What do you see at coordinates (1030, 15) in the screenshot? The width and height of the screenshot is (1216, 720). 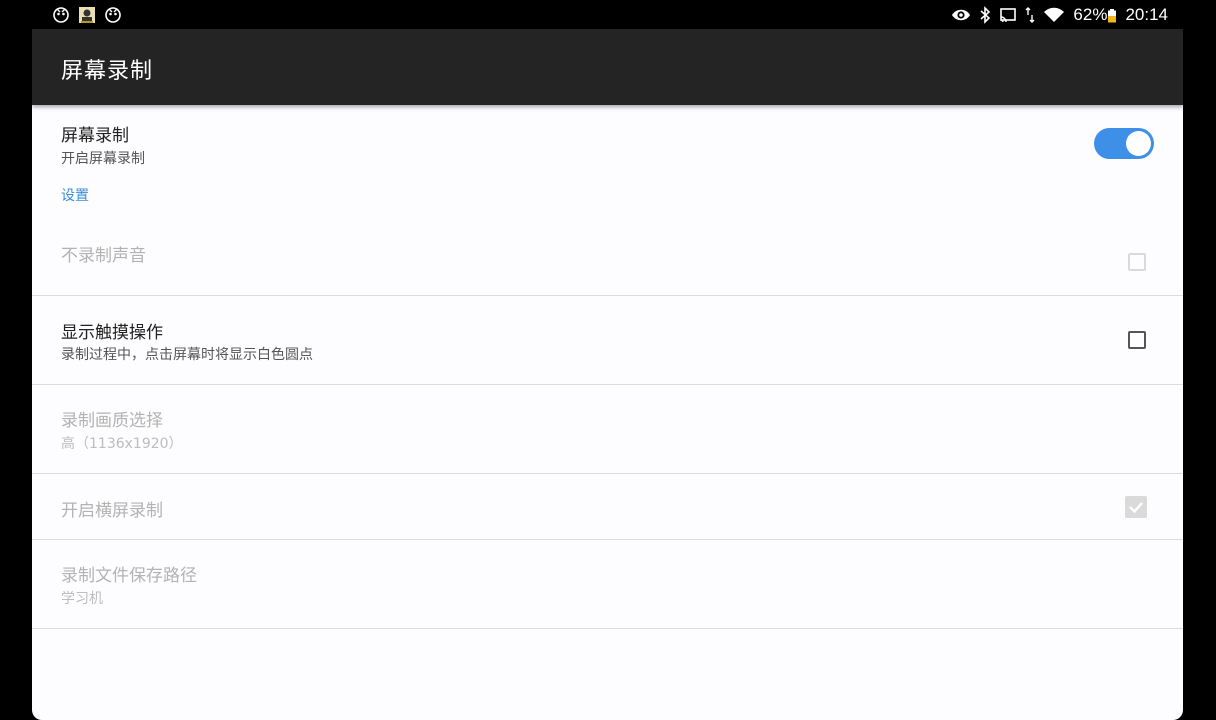 I see `data-arrows-icon` at bounding box center [1030, 15].